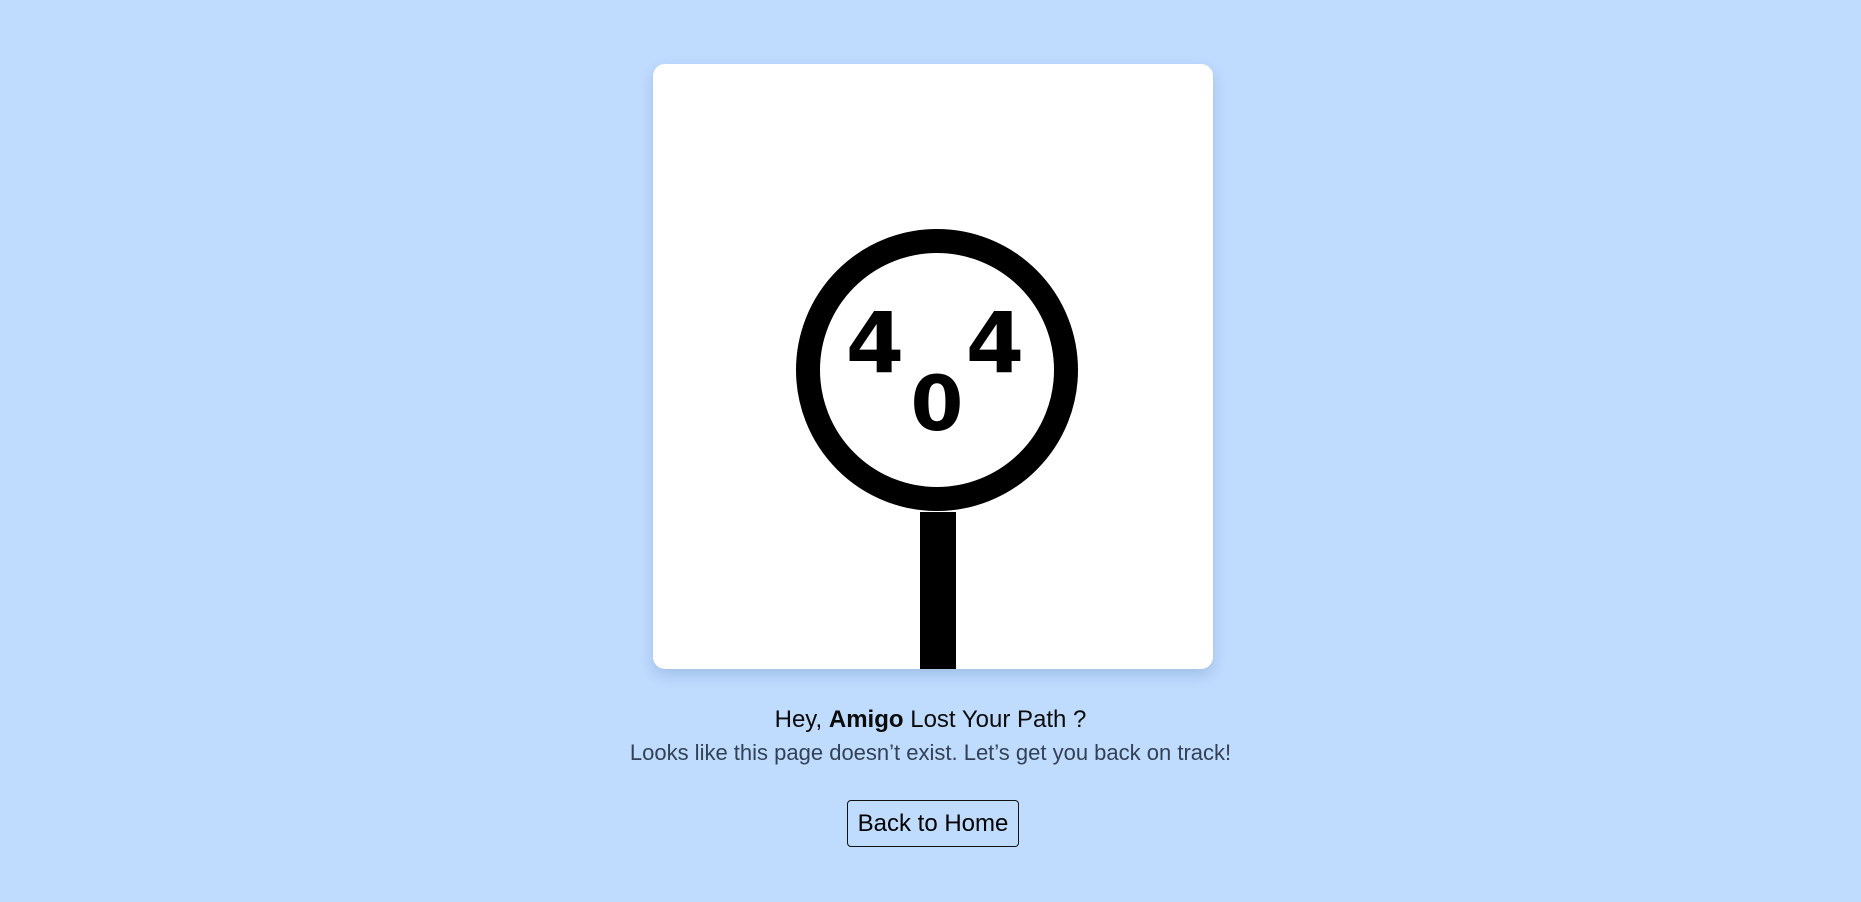 The image size is (1861, 902). What do you see at coordinates (995, 343) in the screenshot?
I see `digit-right: 4` at bounding box center [995, 343].